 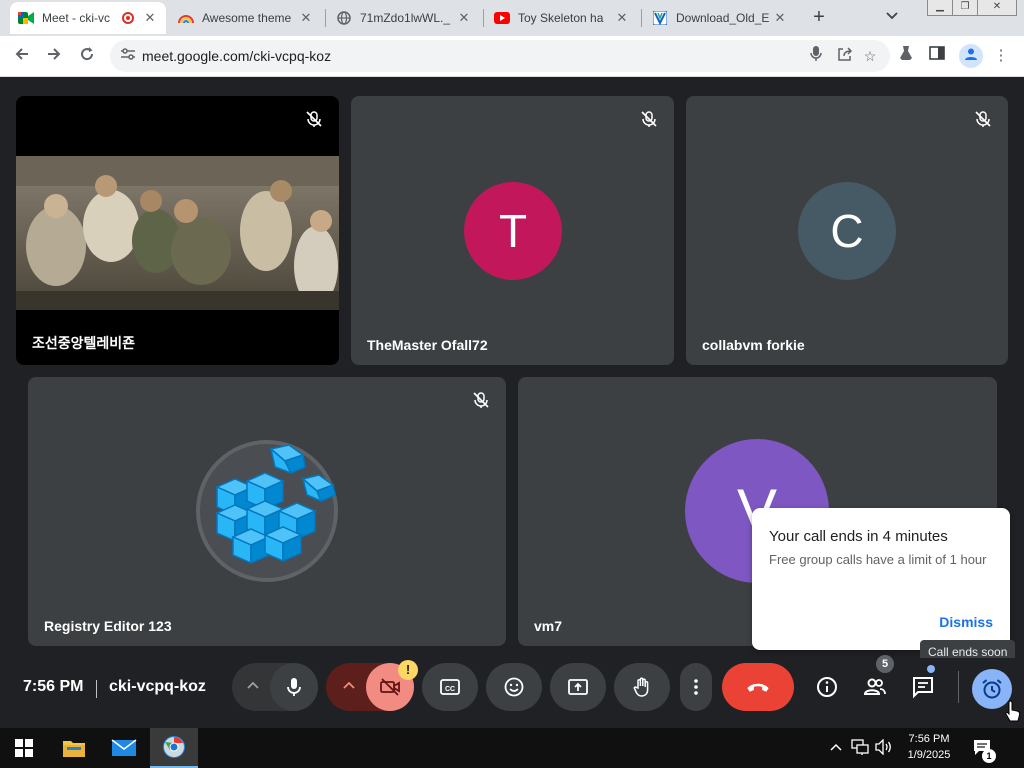 What do you see at coordinates (128, 56) in the screenshot?
I see `site-settings-icon` at bounding box center [128, 56].